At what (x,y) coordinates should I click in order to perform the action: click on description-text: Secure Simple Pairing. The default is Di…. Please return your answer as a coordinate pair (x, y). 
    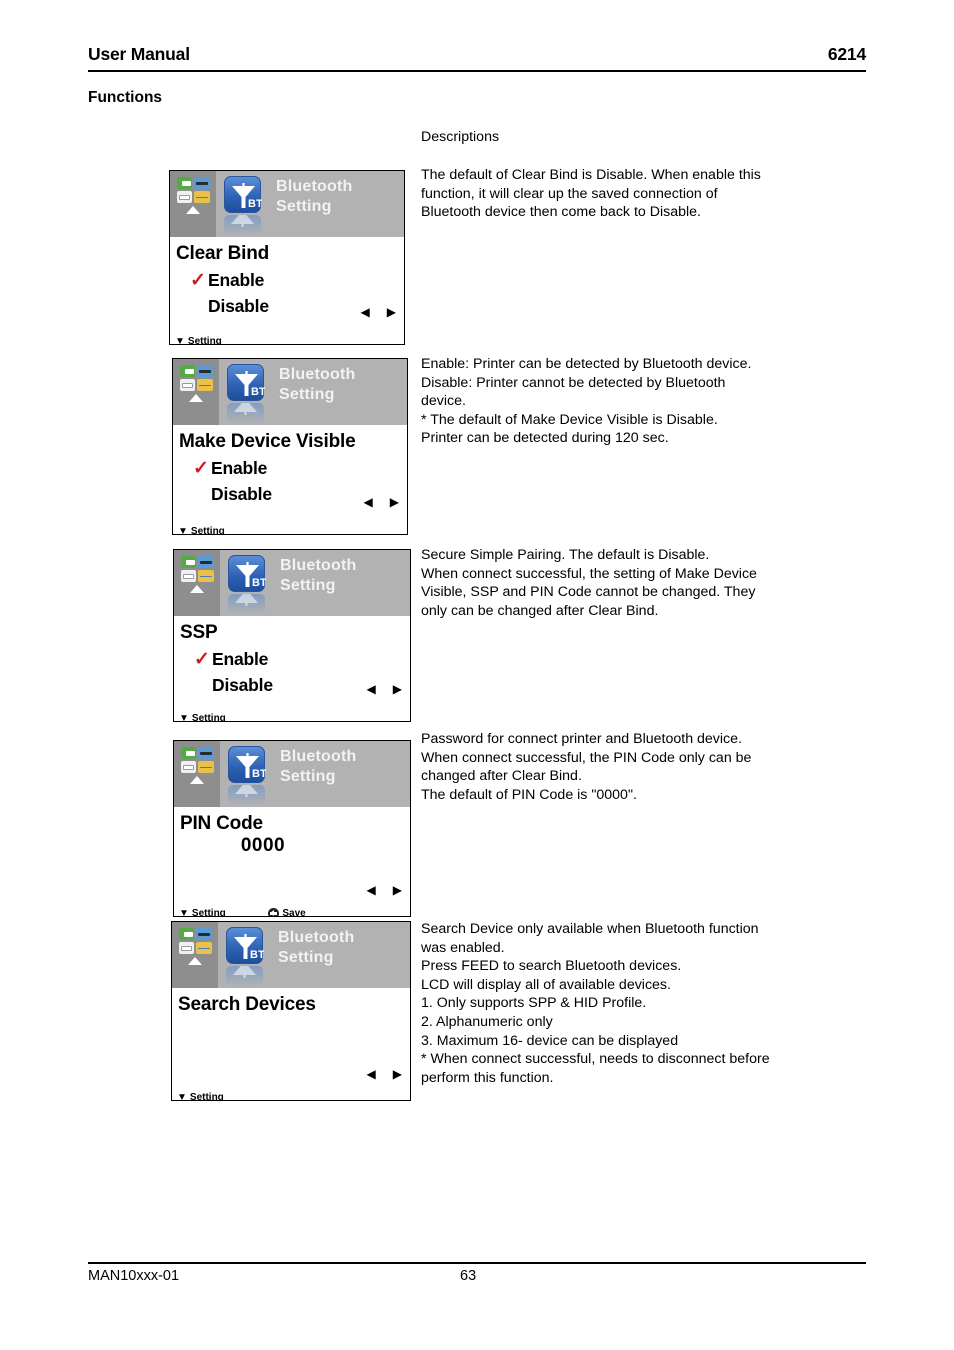
    Looking at the image, I should click on (589, 583).